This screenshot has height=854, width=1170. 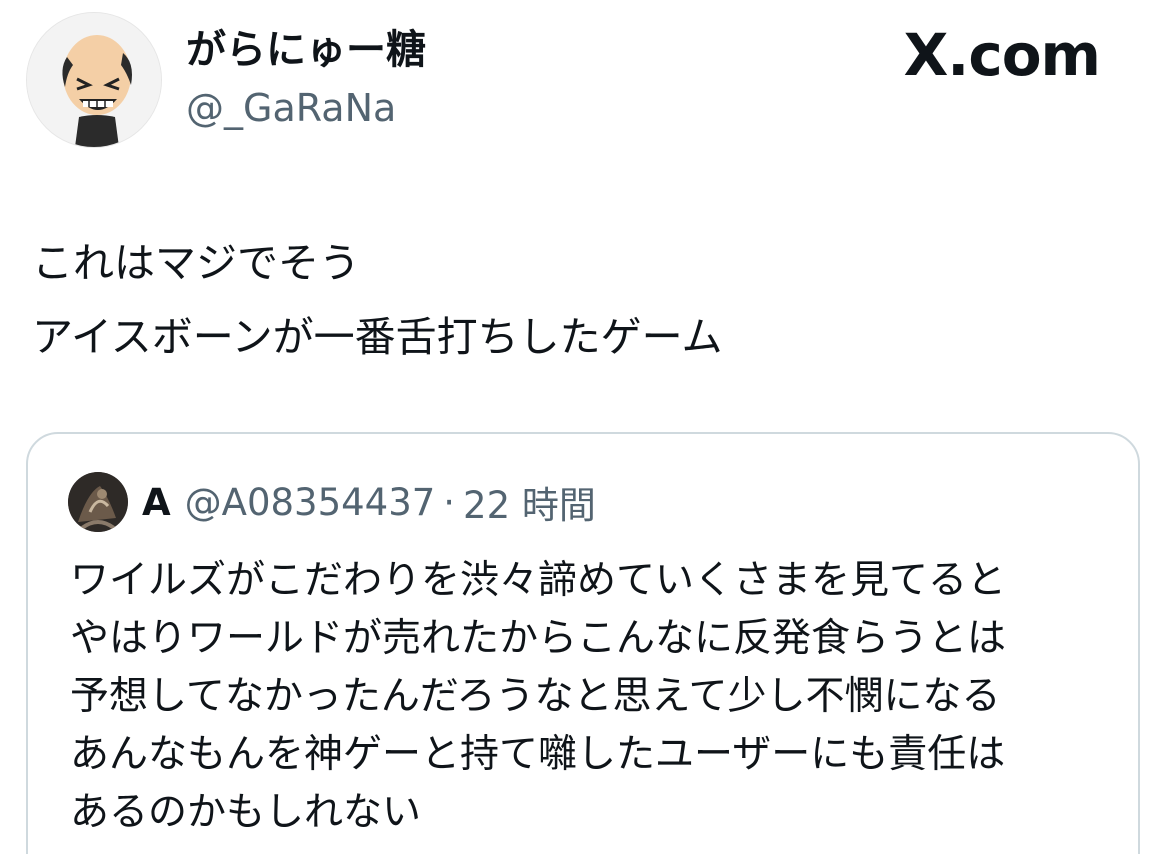 I want to click on quoted-author-avatar, so click(x=98, y=502).